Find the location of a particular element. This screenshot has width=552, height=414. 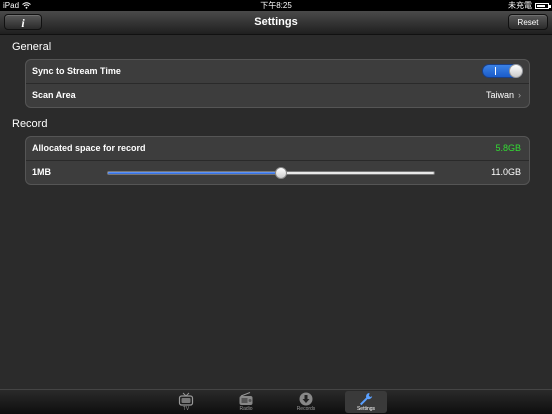

scan-area-label: Scan Area is located at coordinates (54, 95).